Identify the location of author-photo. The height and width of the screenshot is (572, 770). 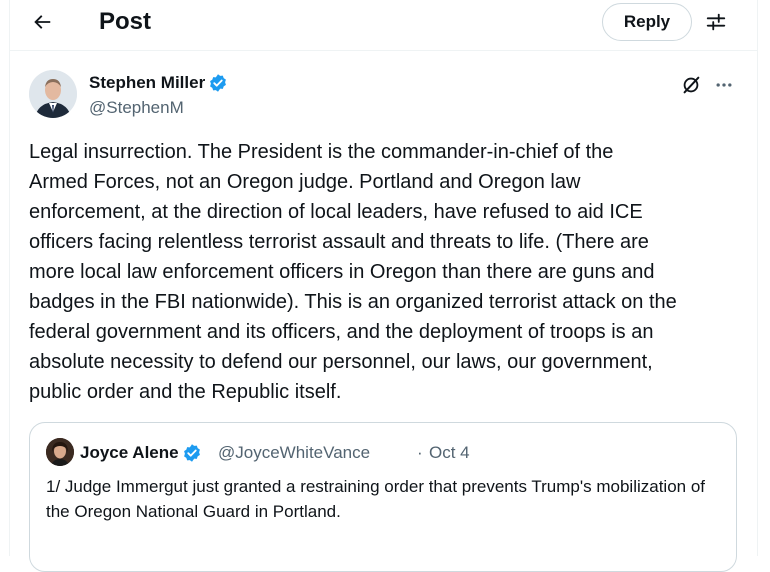
(53, 94).